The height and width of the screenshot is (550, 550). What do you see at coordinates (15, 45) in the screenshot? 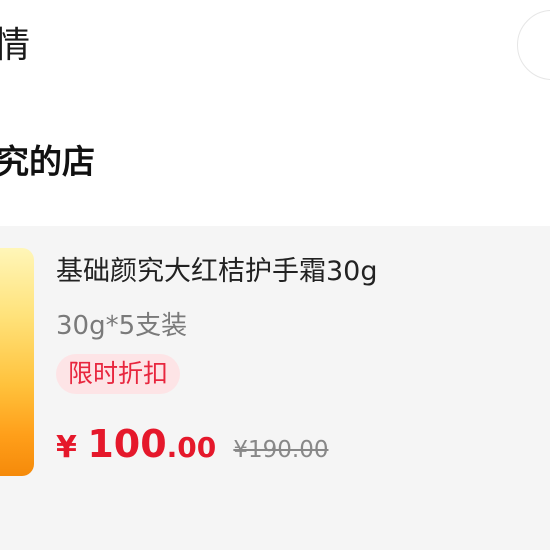
I see `page-title: 情` at bounding box center [15, 45].